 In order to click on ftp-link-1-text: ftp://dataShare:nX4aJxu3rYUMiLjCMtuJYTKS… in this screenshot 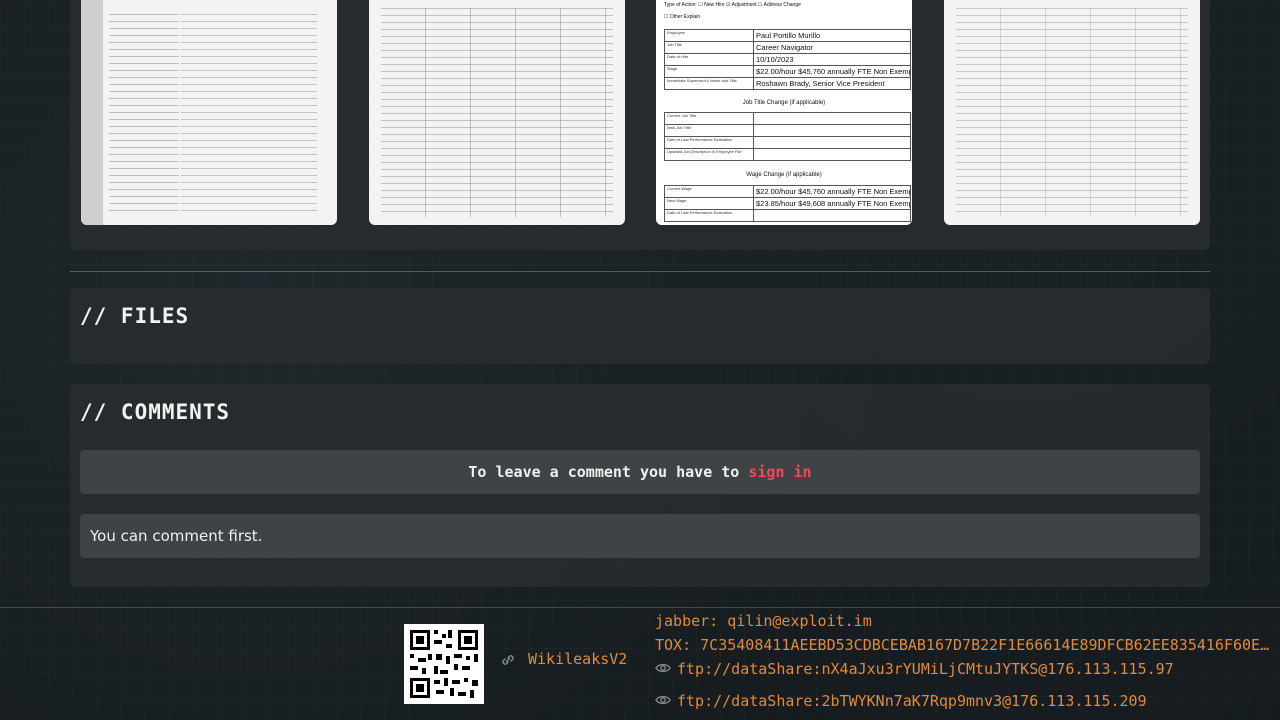, I will do `click(925, 669)`.